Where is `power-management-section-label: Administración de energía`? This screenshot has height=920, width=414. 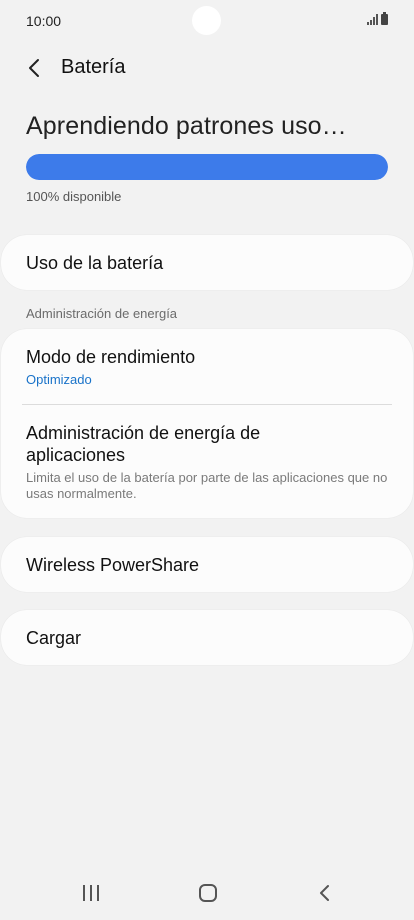 power-management-section-label: Administración de energía is located at coordinates (102, 313).